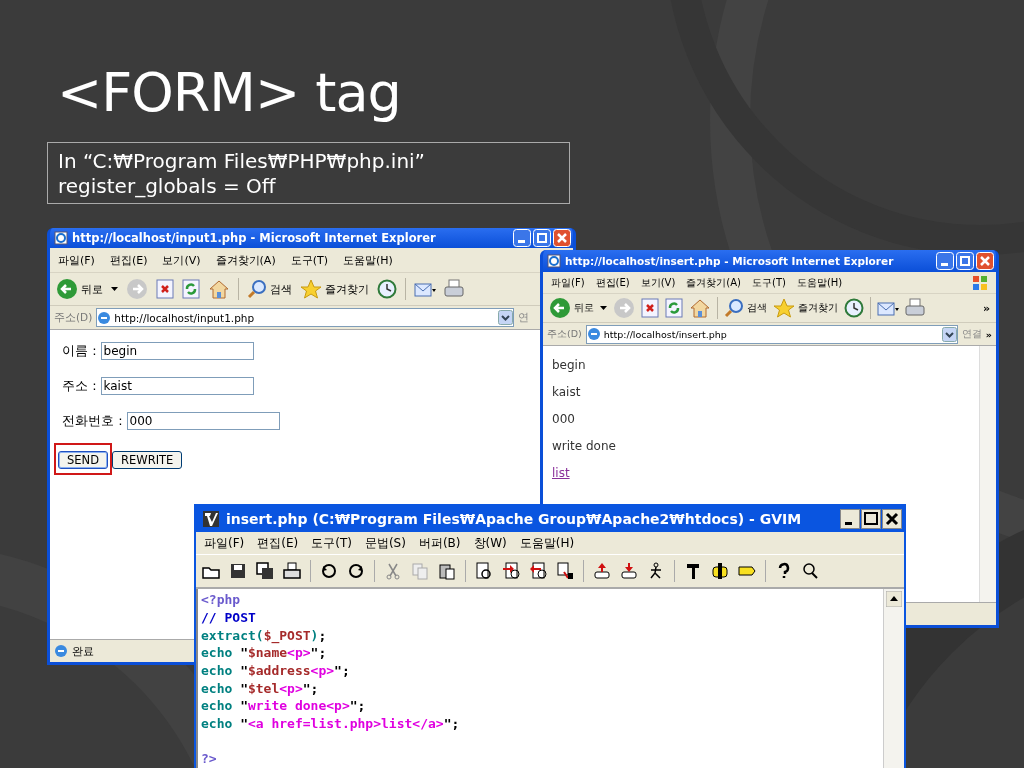 The image size is (1024, 768). What do you see at coordinates (693, 571) in the screenshot?
I see `hammer-icon` at bounding box center [693, 571].